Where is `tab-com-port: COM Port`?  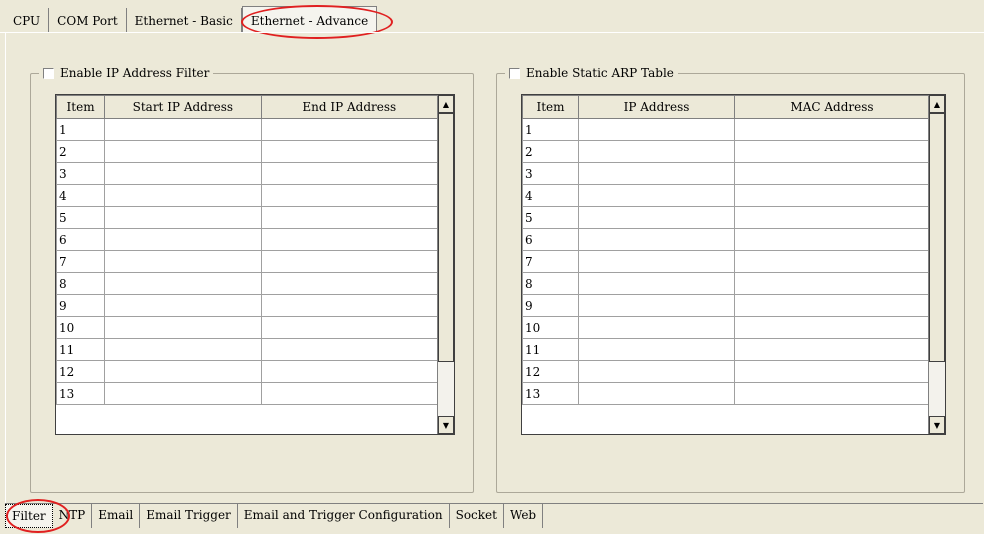 tab-com-port: COM Port is located at coordinates (88, 20).